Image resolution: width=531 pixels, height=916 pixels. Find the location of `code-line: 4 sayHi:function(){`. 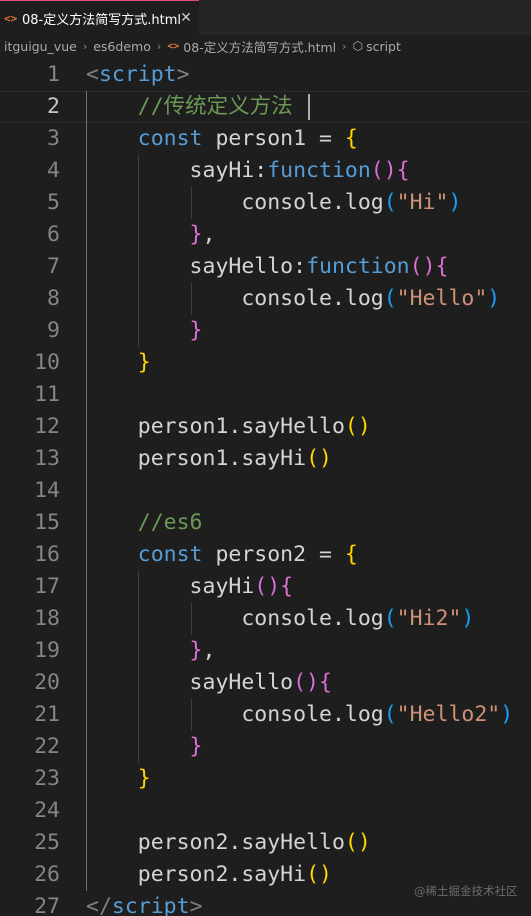

code-line: 4 sayHi:function(){ is located at coordinates (265, 171).